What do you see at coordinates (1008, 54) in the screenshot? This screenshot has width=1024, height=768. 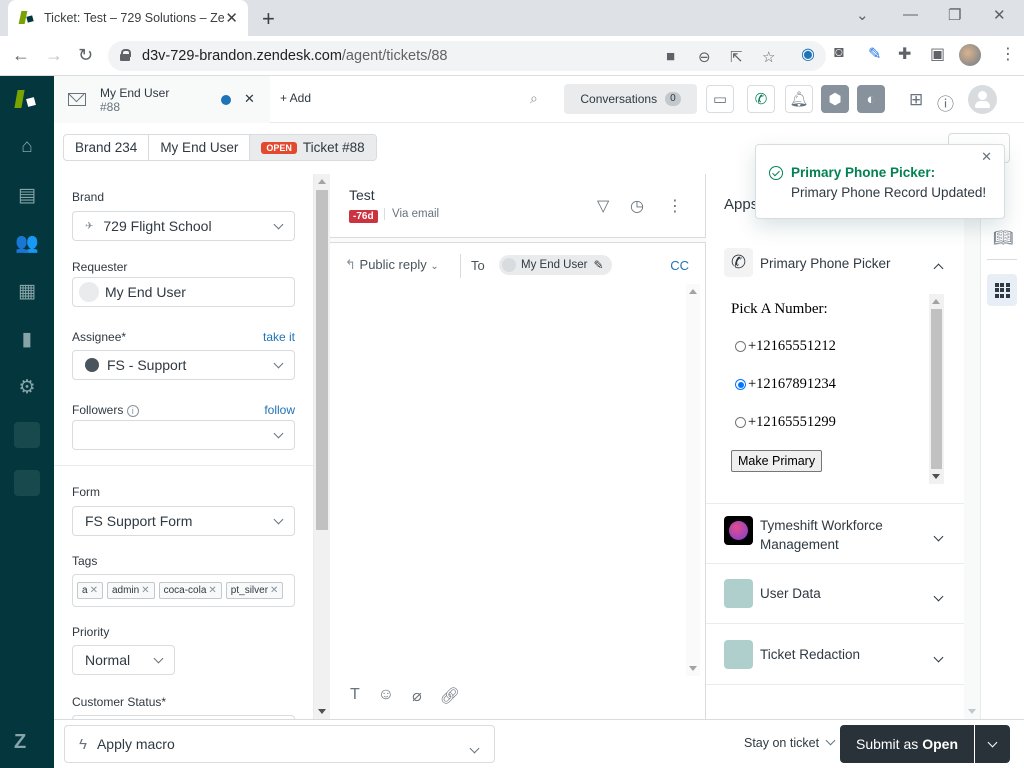 I see `browser-menu-icon: ⋮` at bounding box center [1008, 54].